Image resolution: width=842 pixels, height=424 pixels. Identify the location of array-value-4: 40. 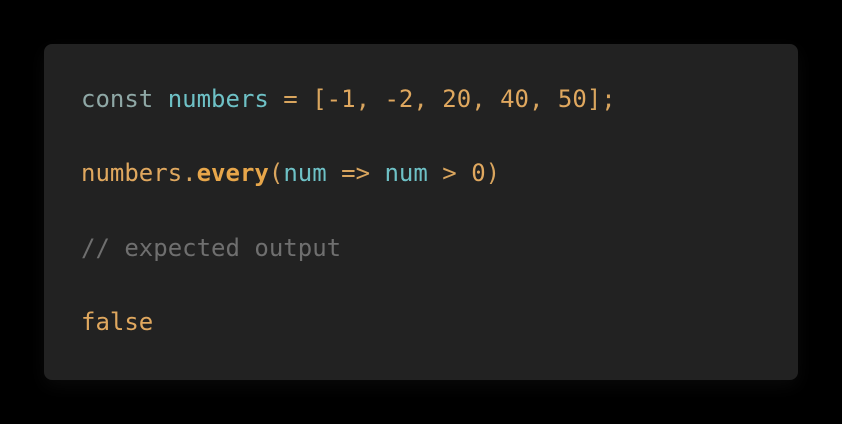
(515, 99).